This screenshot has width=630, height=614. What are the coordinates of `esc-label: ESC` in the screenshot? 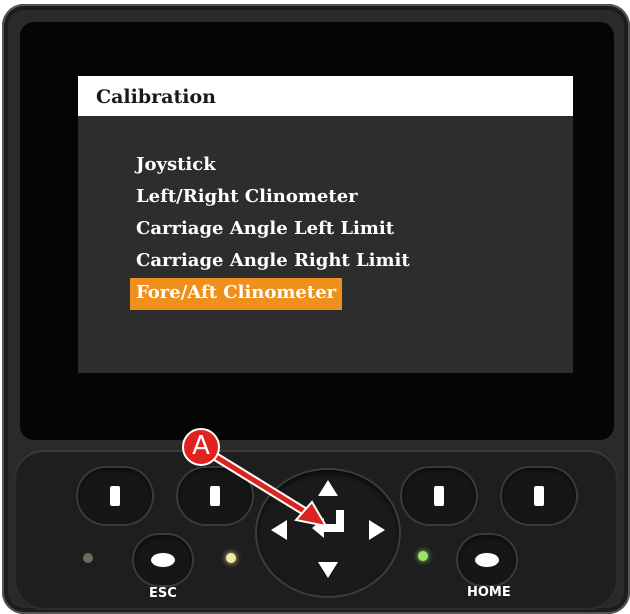 It's located at (163, 593).